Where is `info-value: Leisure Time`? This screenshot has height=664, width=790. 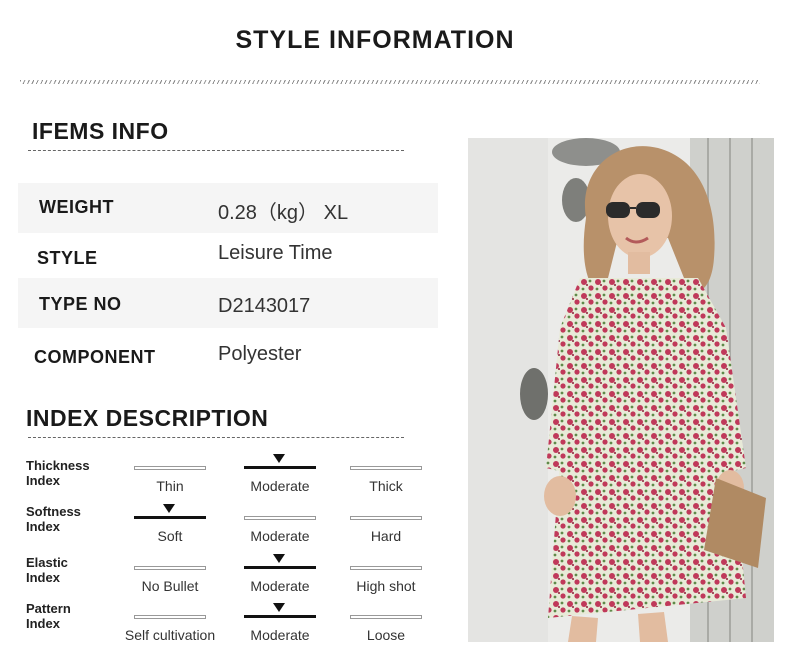
info-value: Leisure Time is located at coordinates (275, 253).